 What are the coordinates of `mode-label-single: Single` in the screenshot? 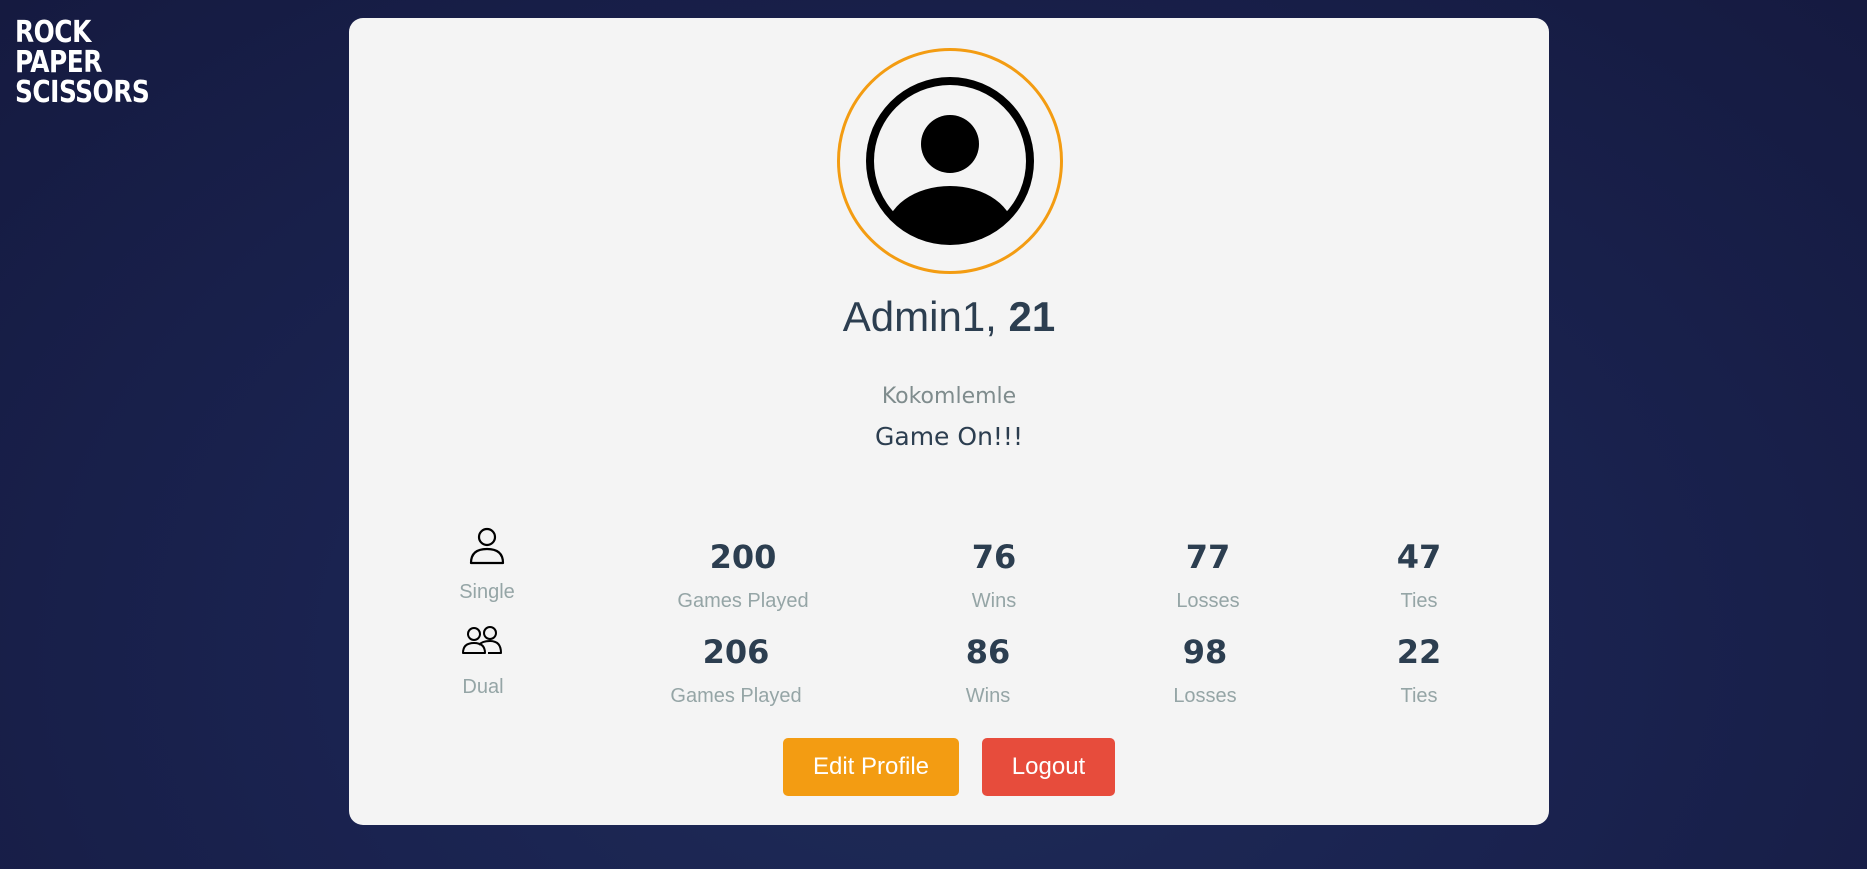 It's located at (487, 592).